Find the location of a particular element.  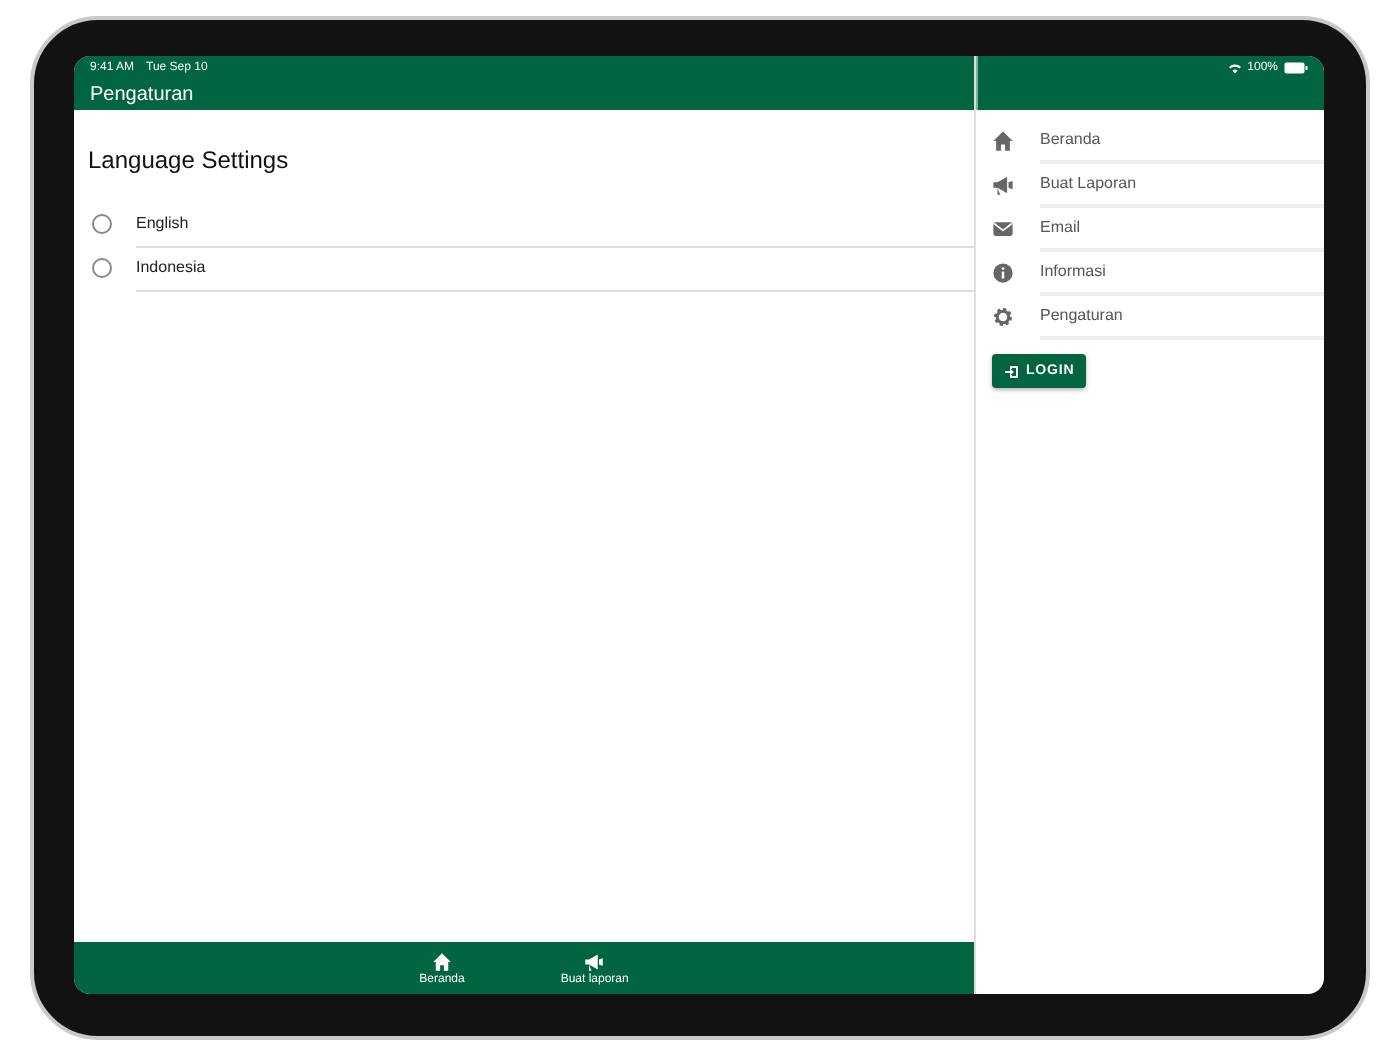

wifi-icon is located at coordinates (1234, 68).